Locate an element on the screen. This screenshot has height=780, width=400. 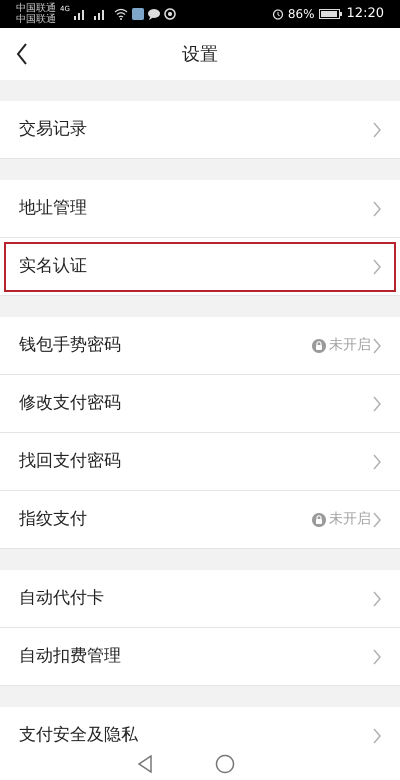
badge-icon is located at coordinates (170, 14).